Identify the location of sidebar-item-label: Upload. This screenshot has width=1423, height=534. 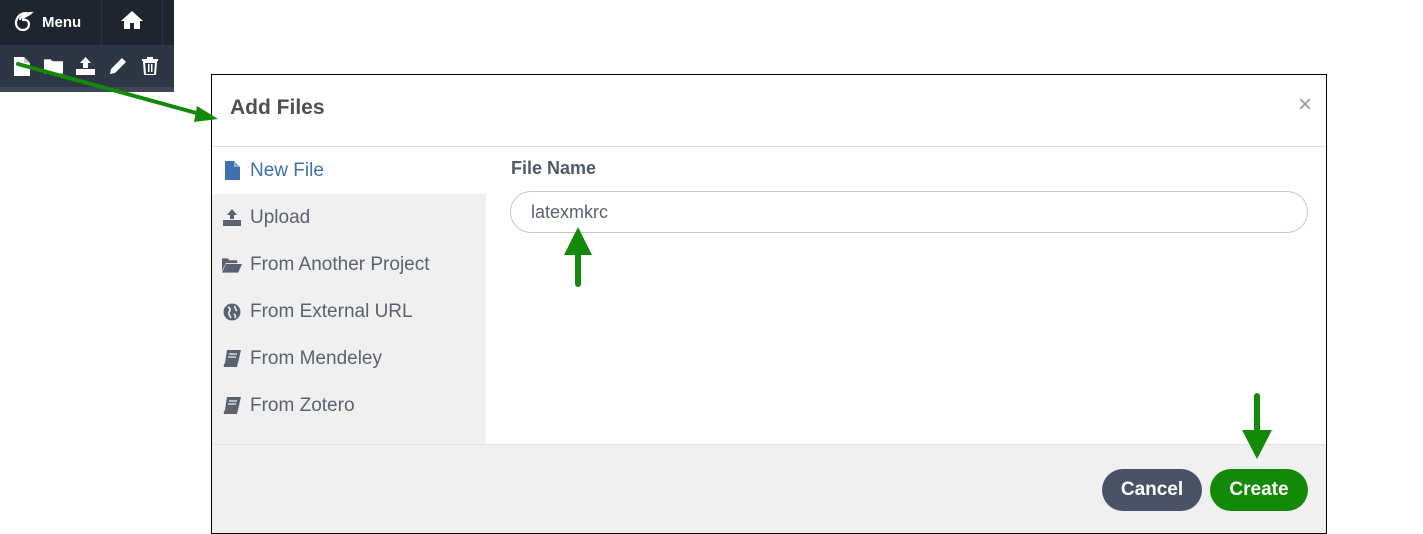
(280, 217).